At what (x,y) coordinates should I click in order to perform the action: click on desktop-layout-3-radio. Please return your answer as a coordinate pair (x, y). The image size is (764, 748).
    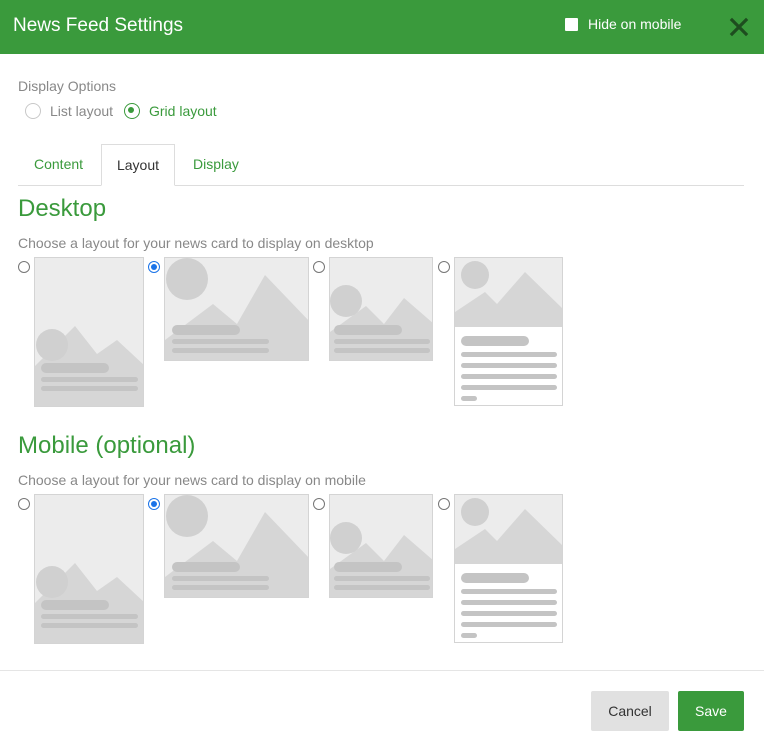
    Looking at the image, I should click on (319, 267).